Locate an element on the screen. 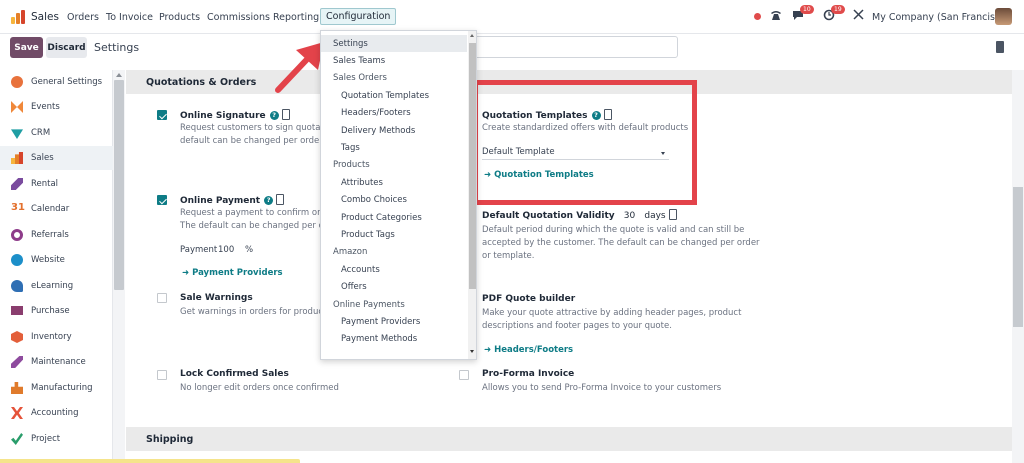  sidebar-item-purchase: Purchase is located at coordinates (56, 311).